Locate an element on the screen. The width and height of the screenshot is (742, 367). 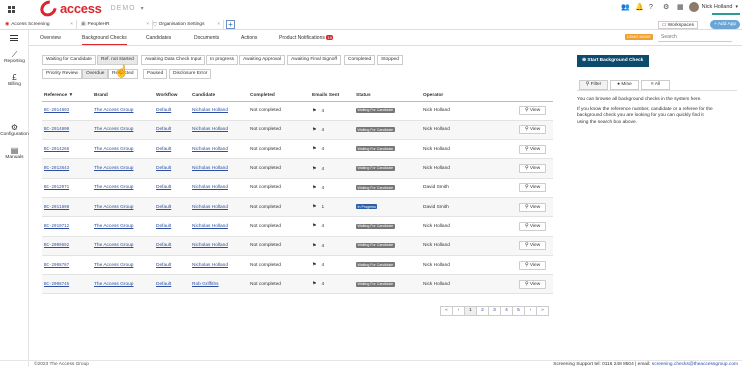
grid-icon: ▦ is located at coordinates (680, 7).